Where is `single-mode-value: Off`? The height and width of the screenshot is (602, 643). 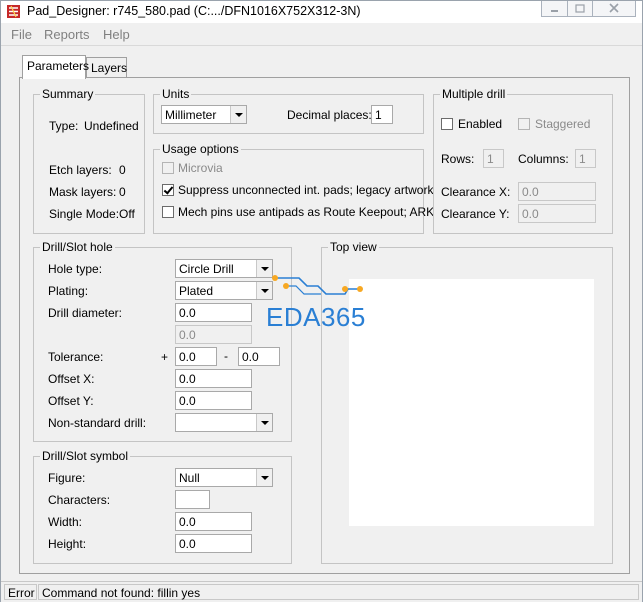 single-mode-value: Off is located at coordinates (127, 214).